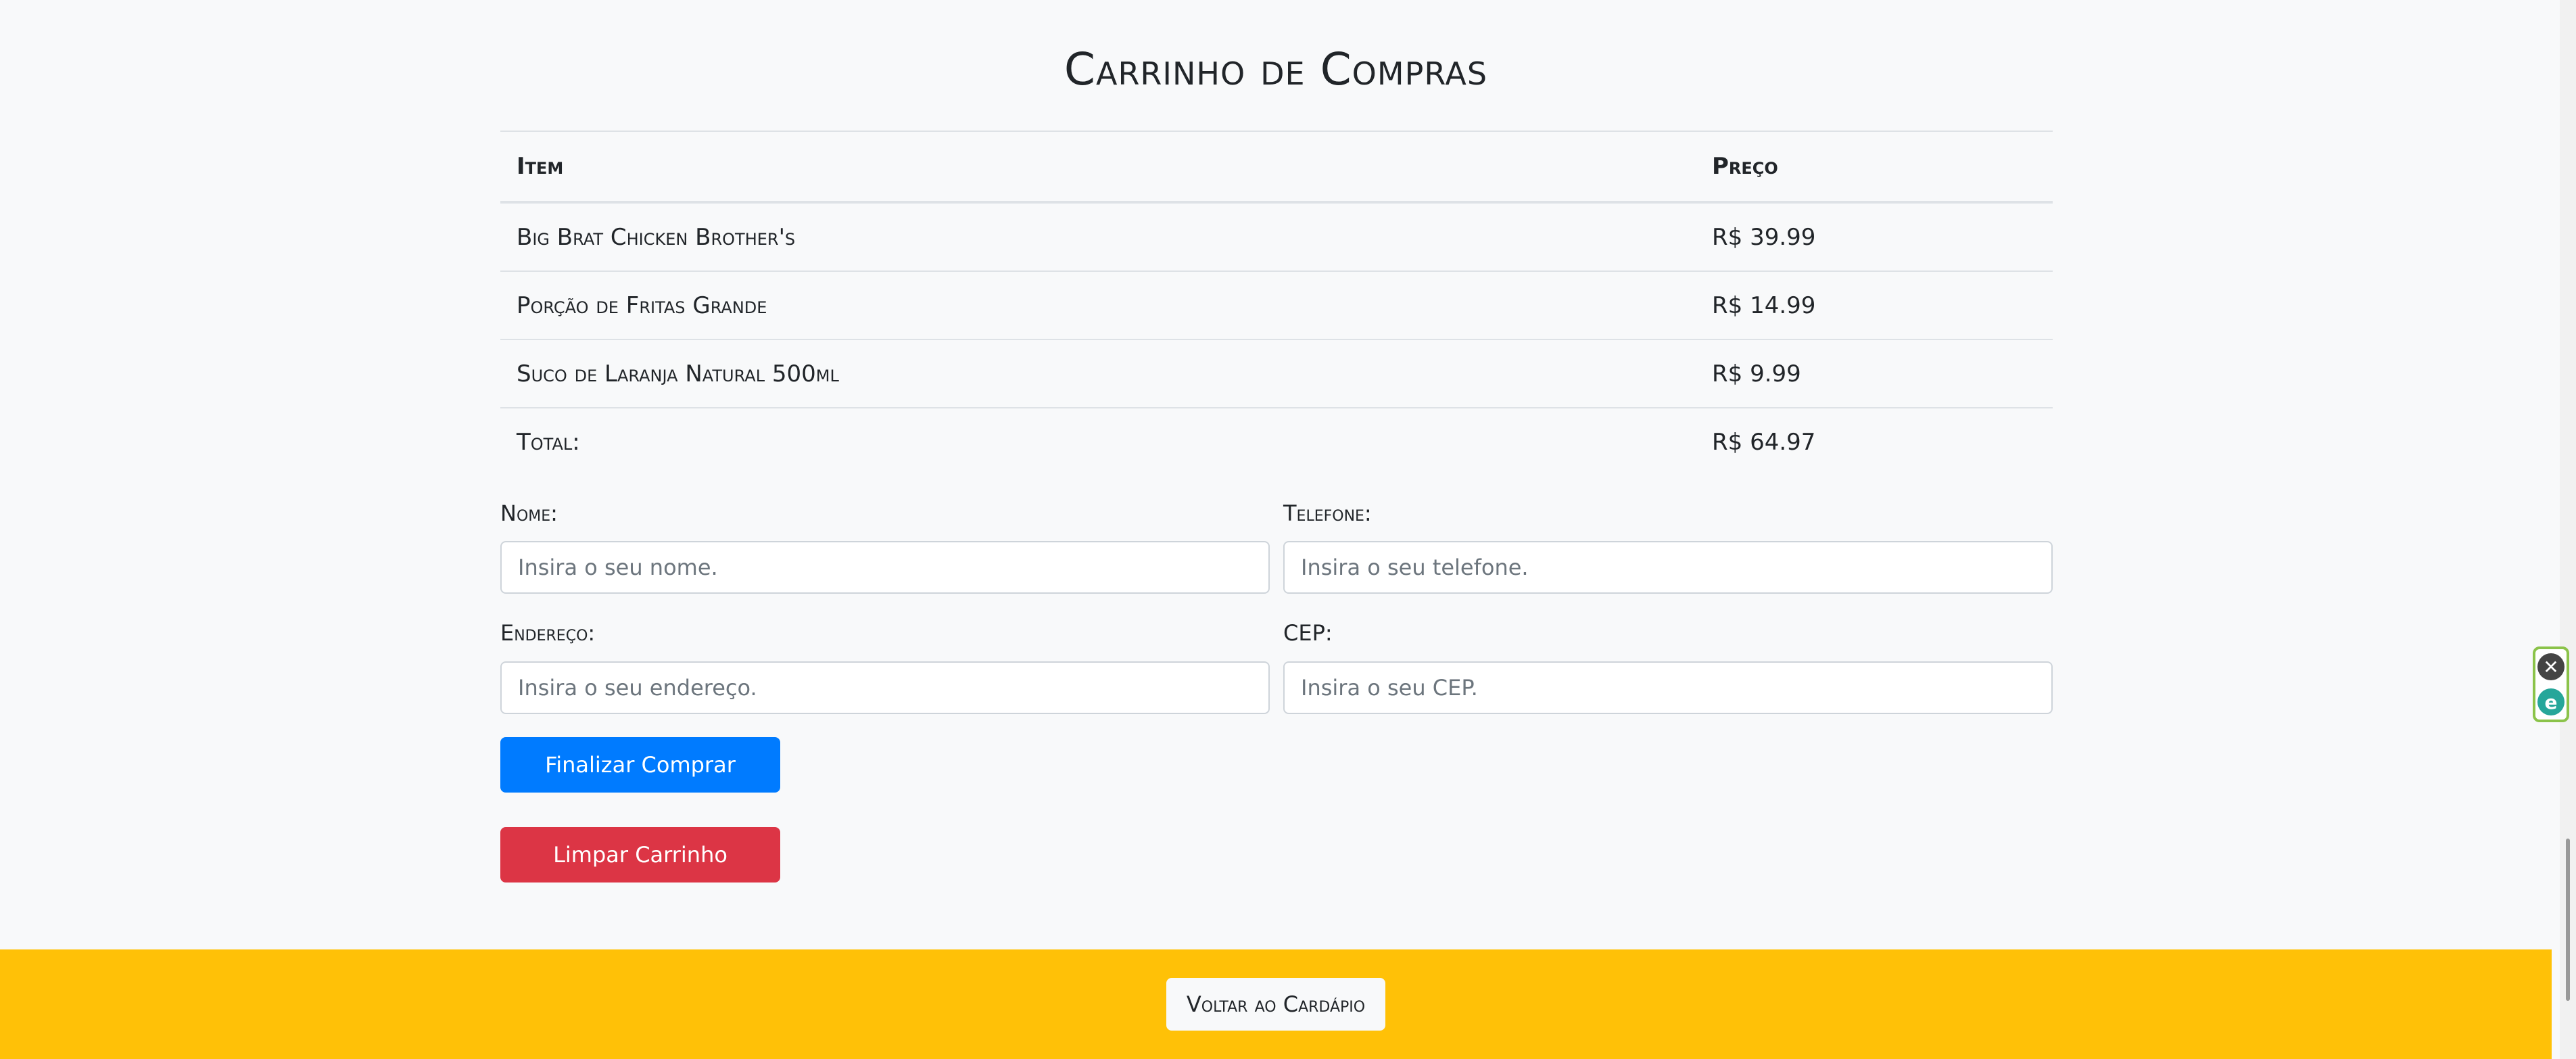 The width and height of the screenshot is (2576, 1059). What do you see at coordinates (1874, 441) in the screenshot?
I see `total-value: R$ 64.97` at bounding box center [1874, 441].